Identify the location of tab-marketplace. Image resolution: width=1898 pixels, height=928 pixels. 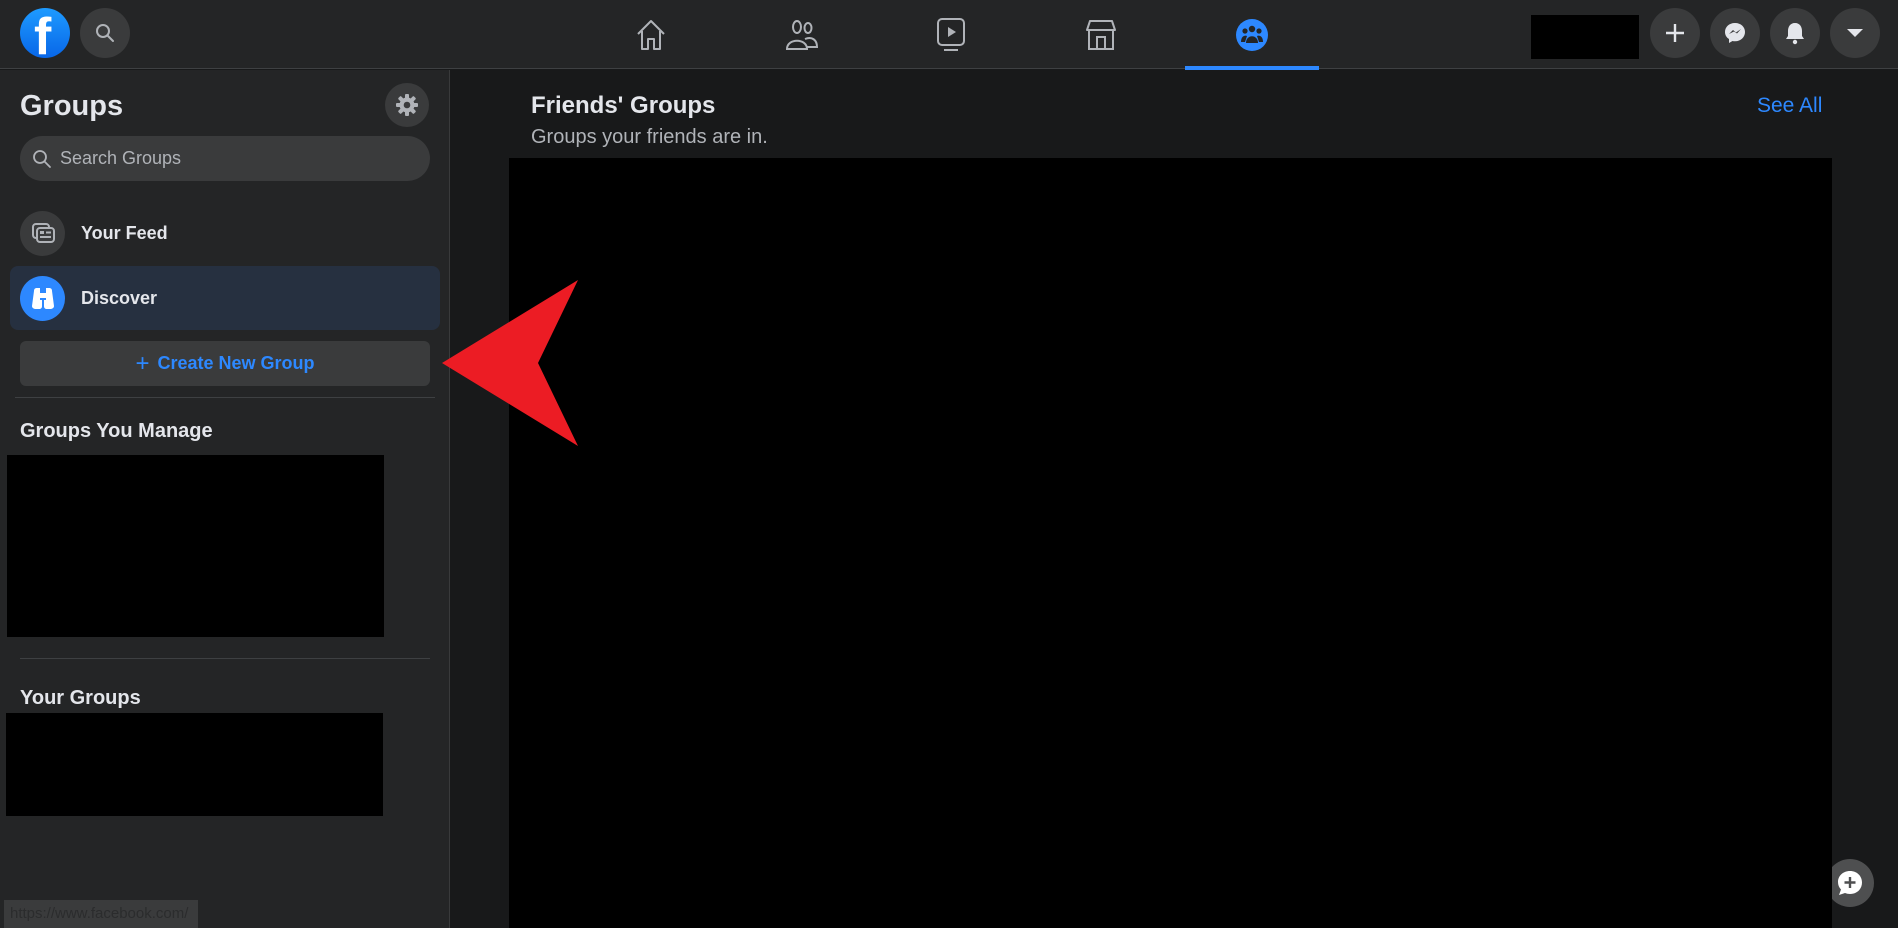
(1101, 34).